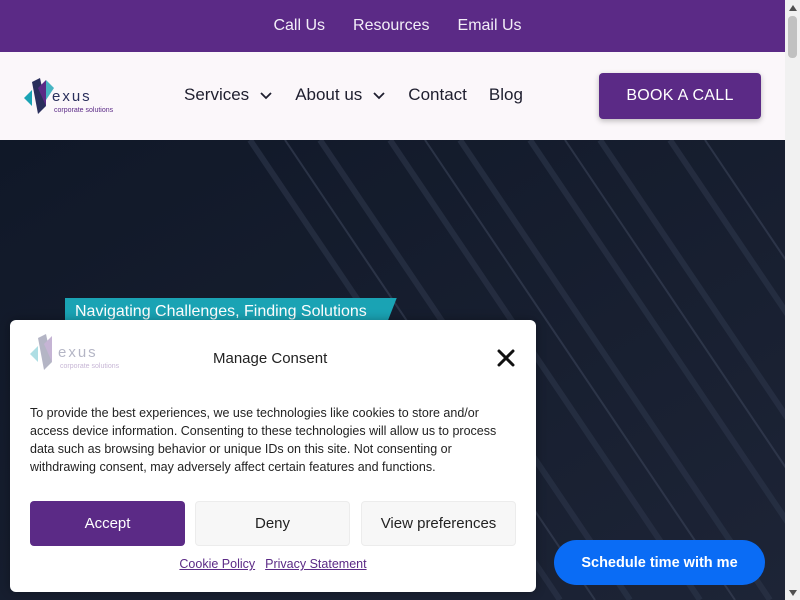 Image resolution: width=800 pixels, height=600 pixels. I want to click on privacy-statement-link: Privacy Statement, so click(315, 564).